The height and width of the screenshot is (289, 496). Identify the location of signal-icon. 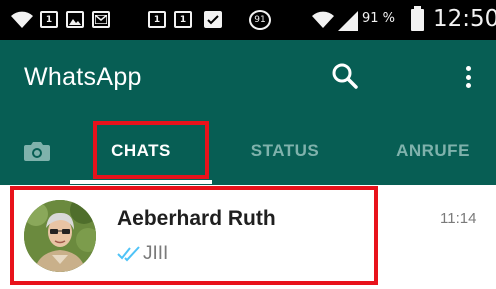
(348, 21).